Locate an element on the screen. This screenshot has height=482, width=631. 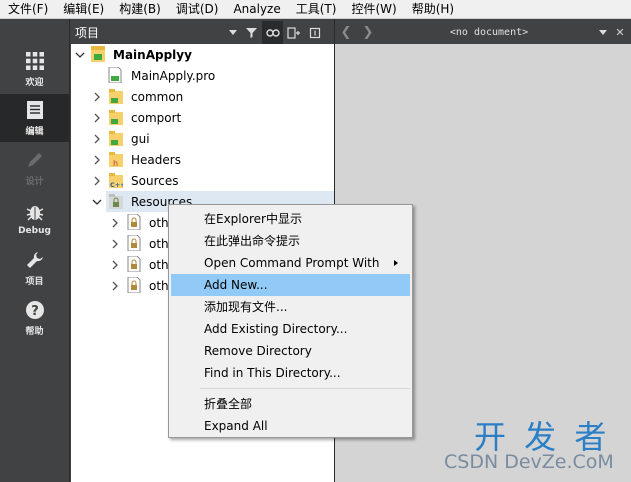
tree-row-folder: gui is located at coordinates (202, 138).